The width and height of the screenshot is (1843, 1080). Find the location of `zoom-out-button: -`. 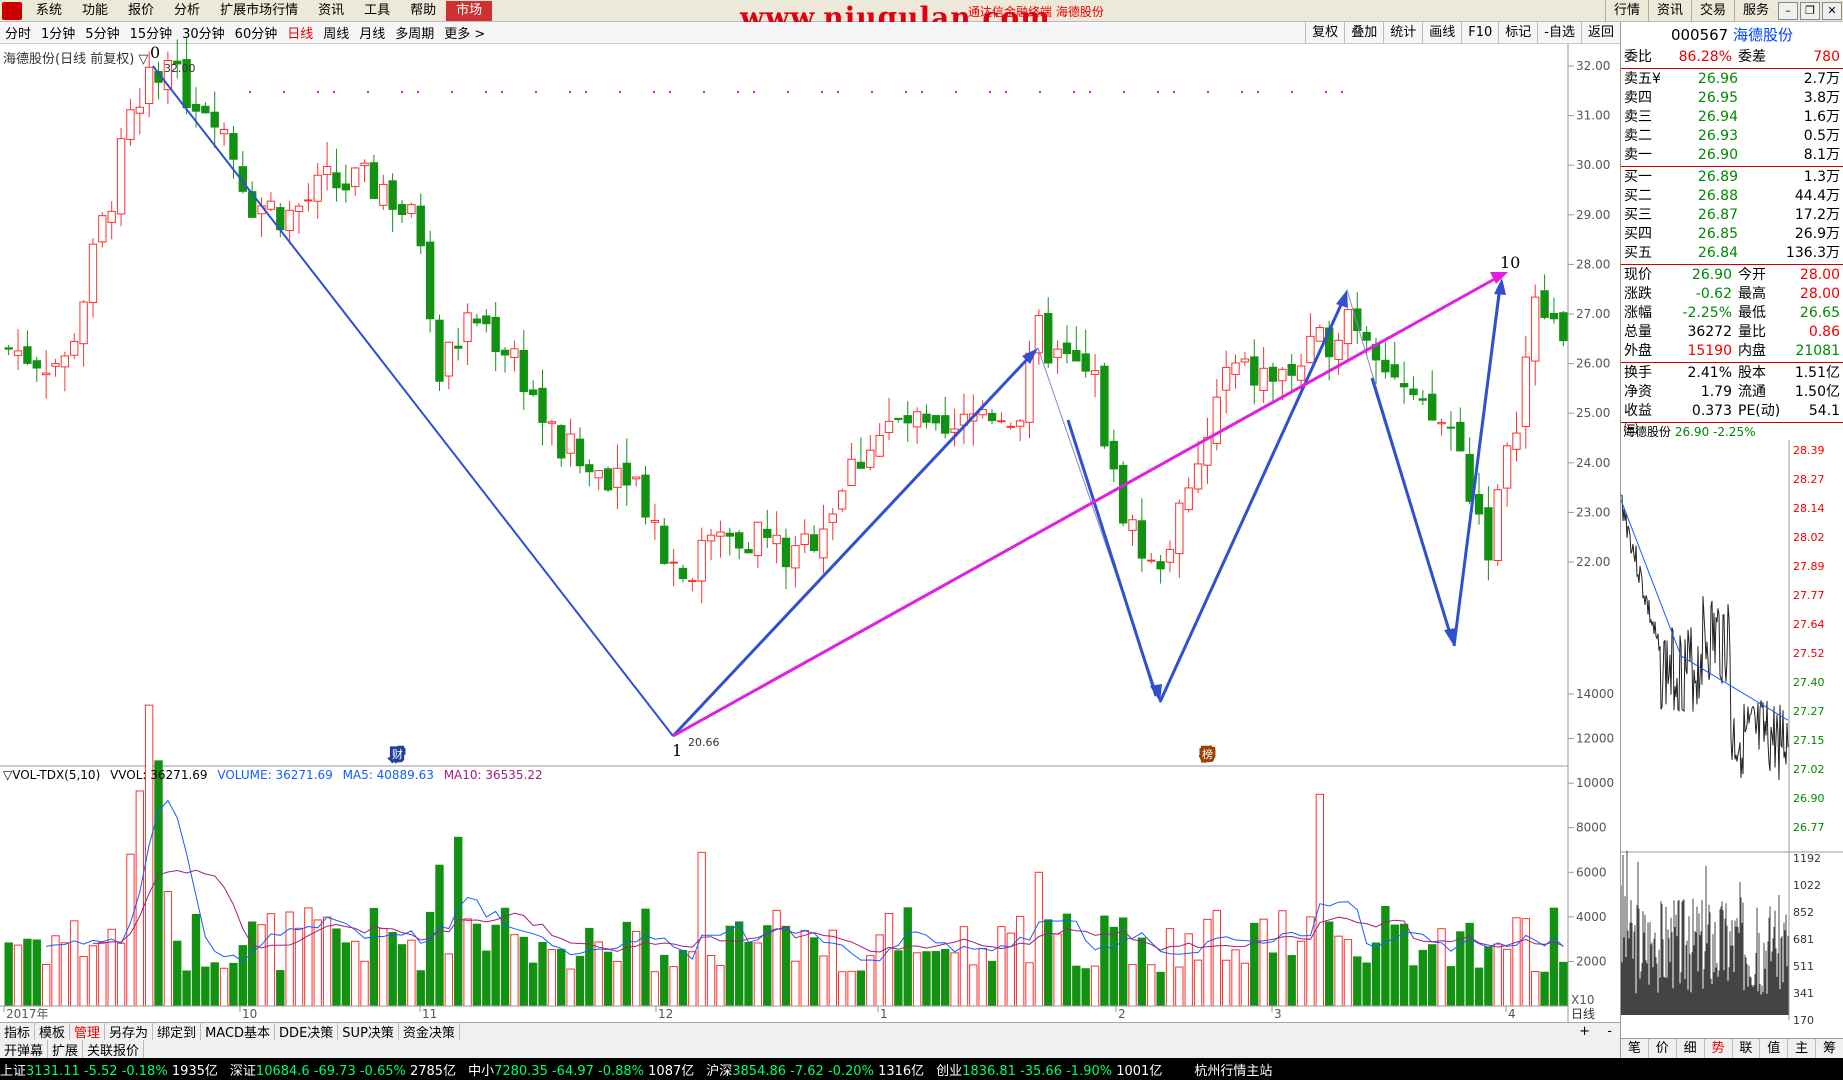

zoom-out-button: - is located at coordinates (1609, 1031).